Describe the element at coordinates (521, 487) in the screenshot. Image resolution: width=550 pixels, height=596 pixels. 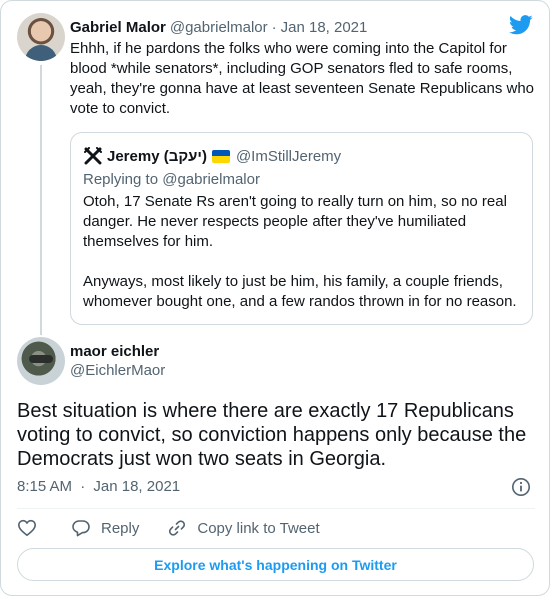
I see `info-icon` at that location.